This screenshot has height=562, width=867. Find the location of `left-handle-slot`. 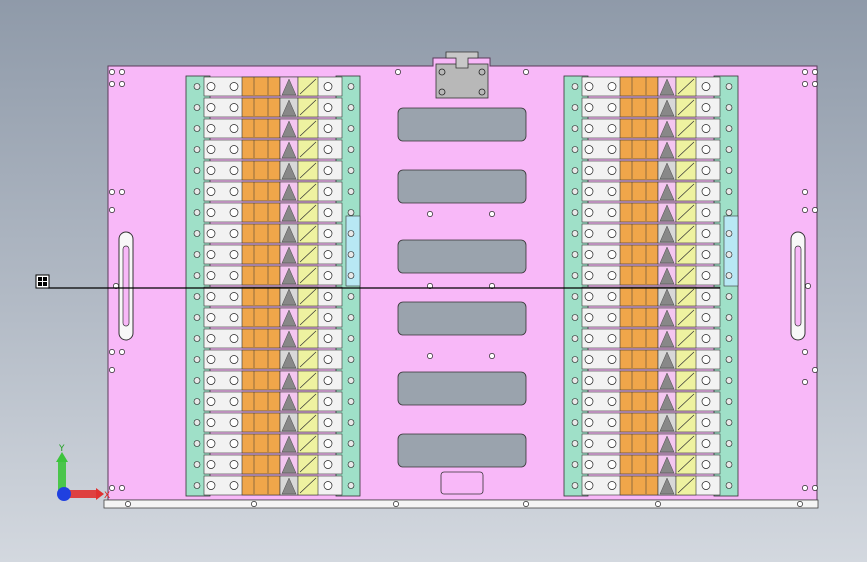

left-handle-slot is located at coordinates (126, 286).